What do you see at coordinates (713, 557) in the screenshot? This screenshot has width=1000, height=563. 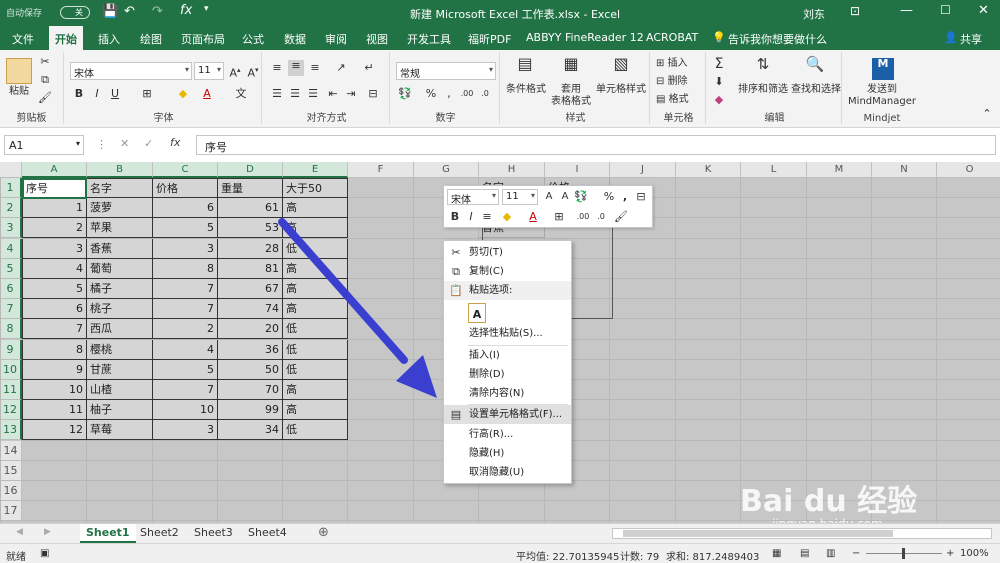 I see `status-sum: 求和: 817.2489403` at bounding box center [713, 557].